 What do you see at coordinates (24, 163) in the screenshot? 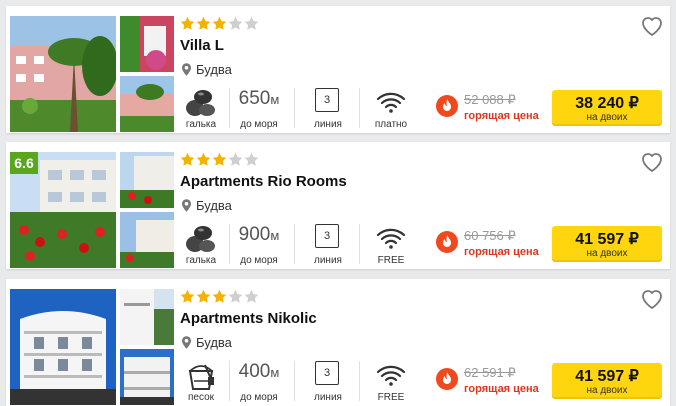
I see `rating-badge: 6.6` at bounding box center [24, 163].